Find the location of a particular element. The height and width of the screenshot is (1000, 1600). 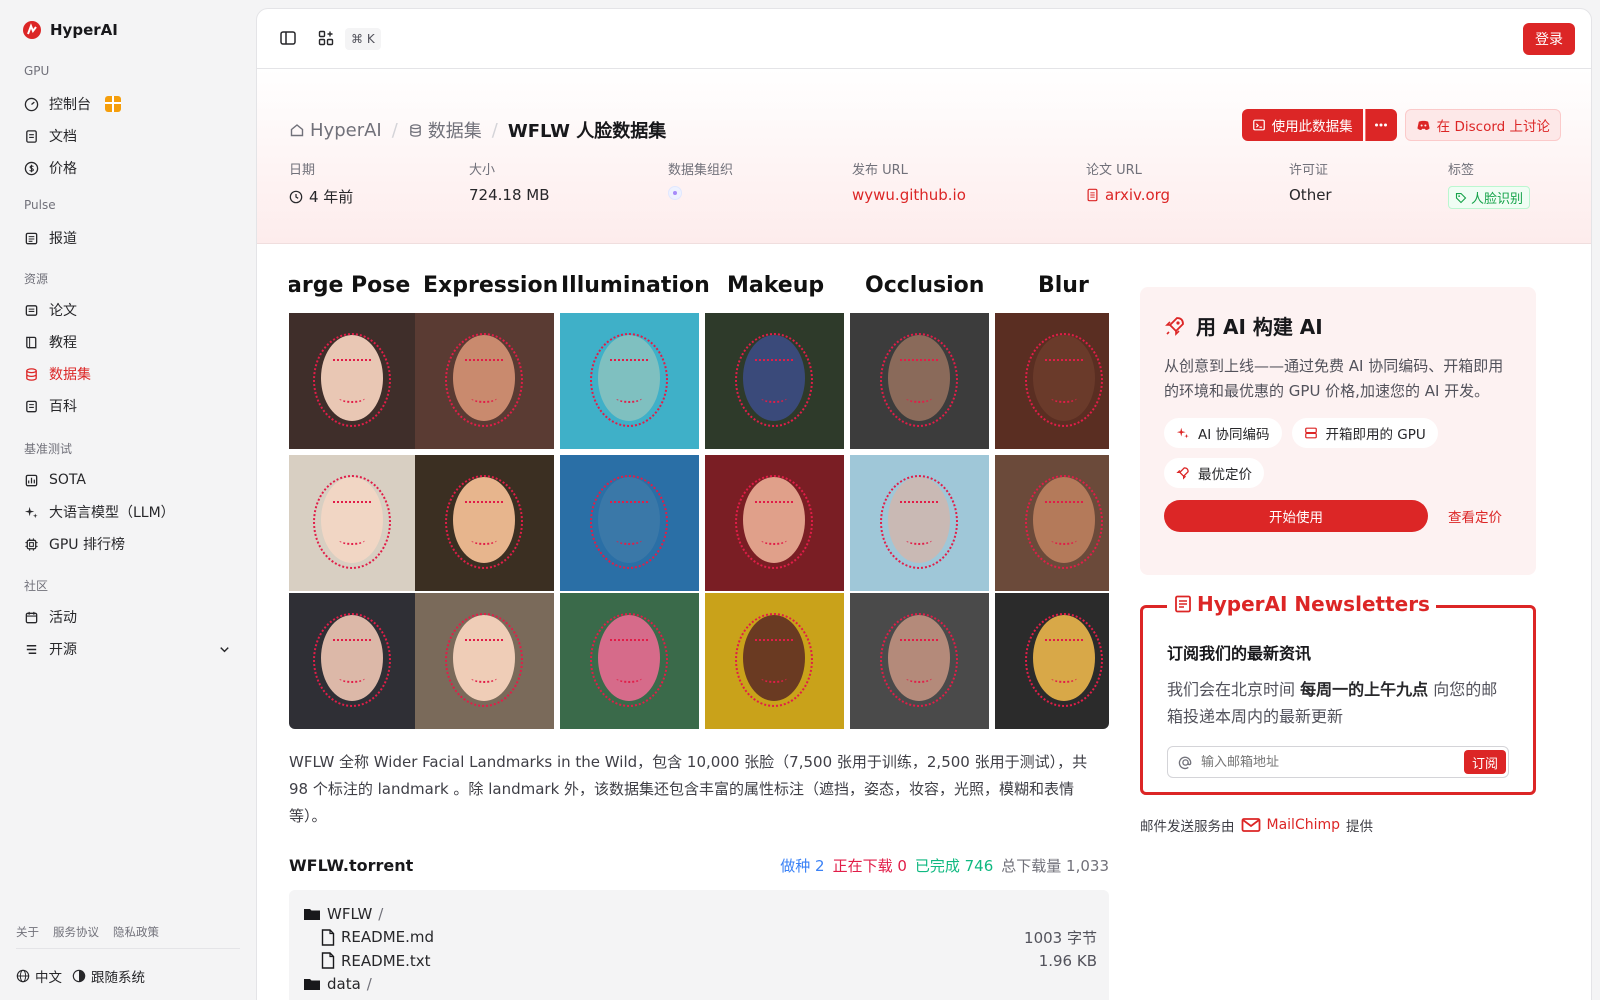

feature-chips: AI 协同编码 开箱即用的 GPU 最优定价 is located at coordinates (1334, 453).